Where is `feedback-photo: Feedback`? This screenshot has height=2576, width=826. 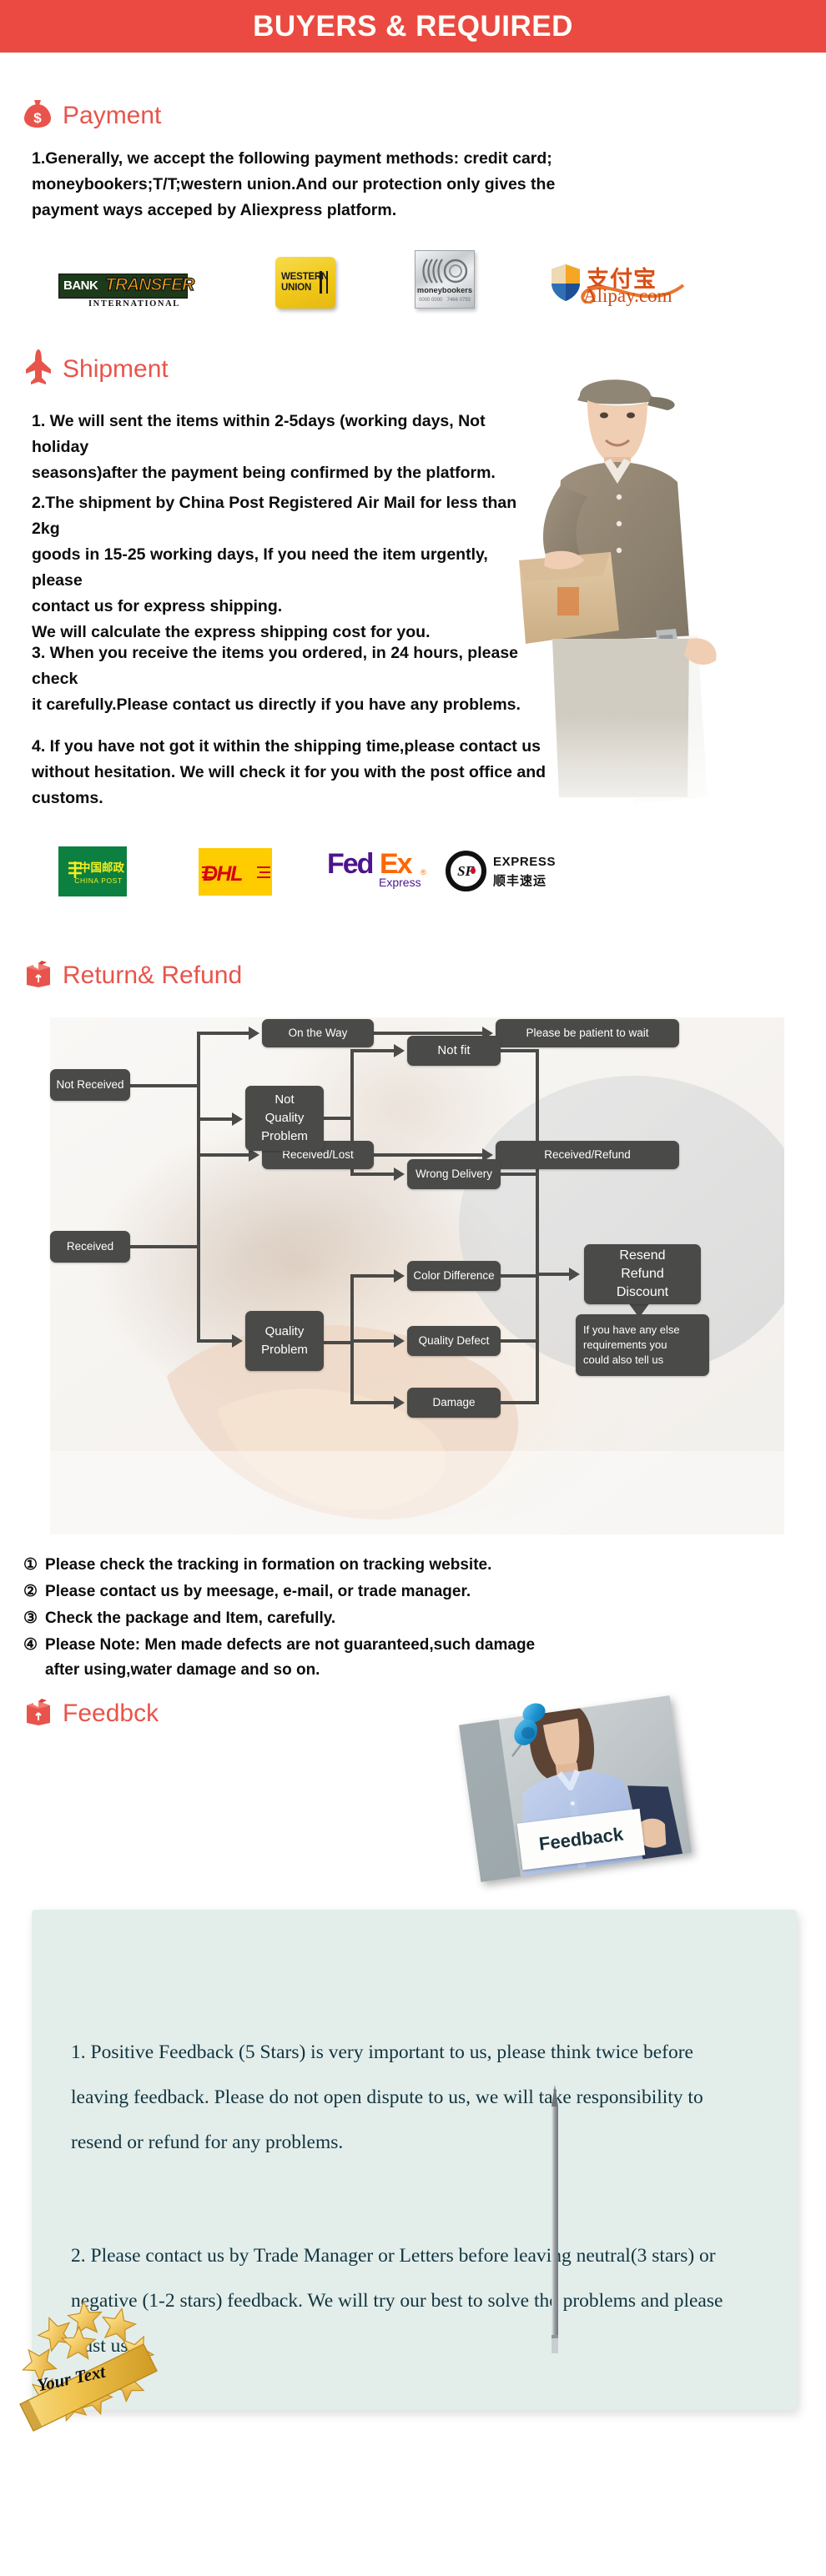
feedback-photo: Feedback is located at coordinates (575, 1788).